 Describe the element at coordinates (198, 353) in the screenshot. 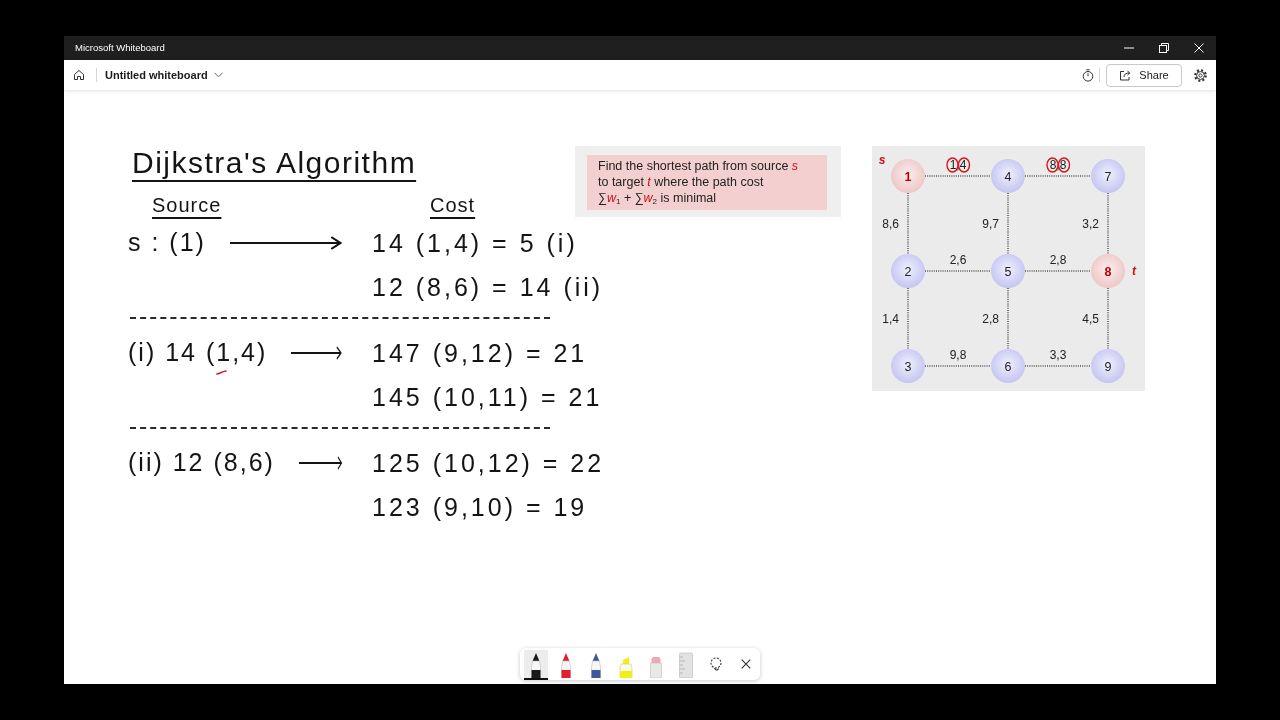

I see `handwritten-text: (i) 14 (1,4)` at that location.